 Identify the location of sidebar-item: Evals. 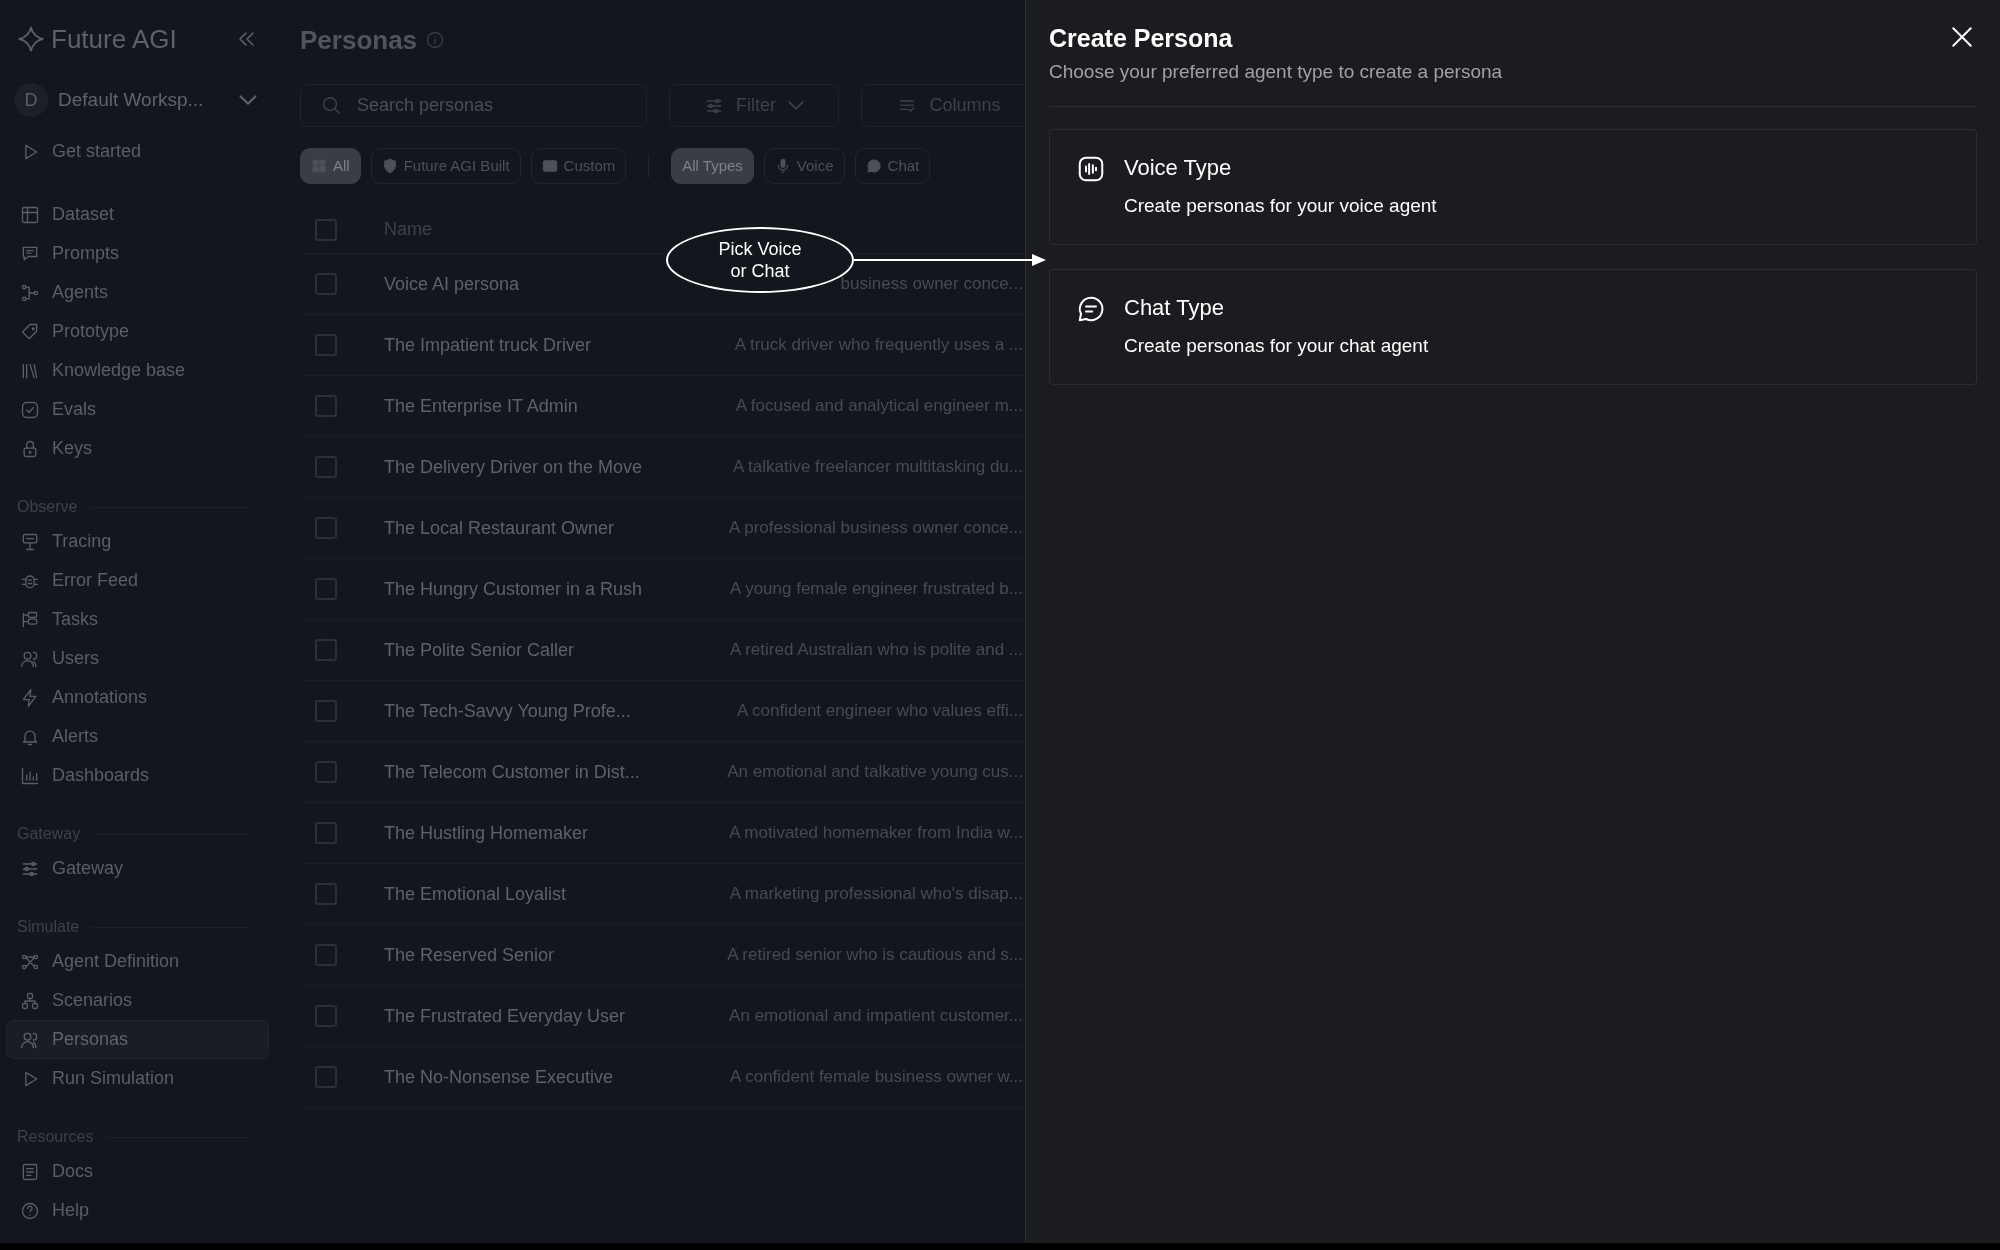
(137, 409).